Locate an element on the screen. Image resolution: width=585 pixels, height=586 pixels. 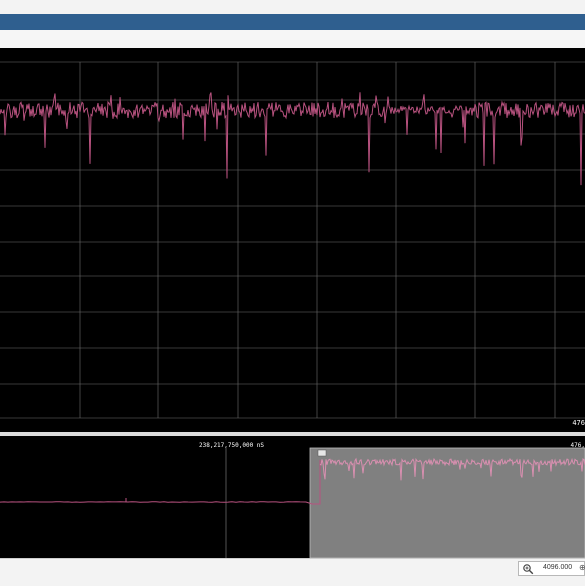
selection-window is located at coordinates (447, 502).